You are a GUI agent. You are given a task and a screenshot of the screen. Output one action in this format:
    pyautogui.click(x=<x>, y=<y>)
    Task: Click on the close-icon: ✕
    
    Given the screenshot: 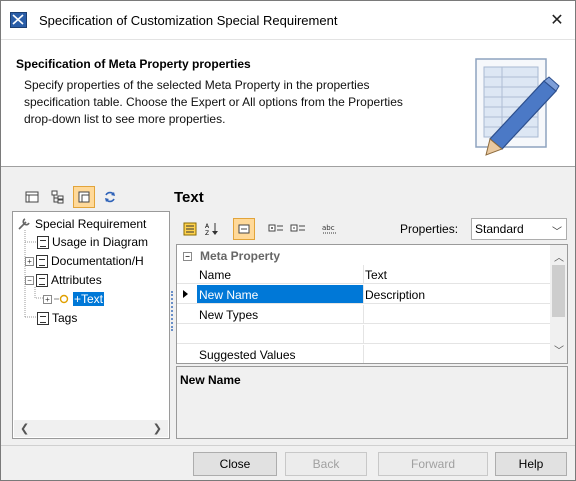 What is the action you would take?
    pyautogui.click(x=557, y=20)
    